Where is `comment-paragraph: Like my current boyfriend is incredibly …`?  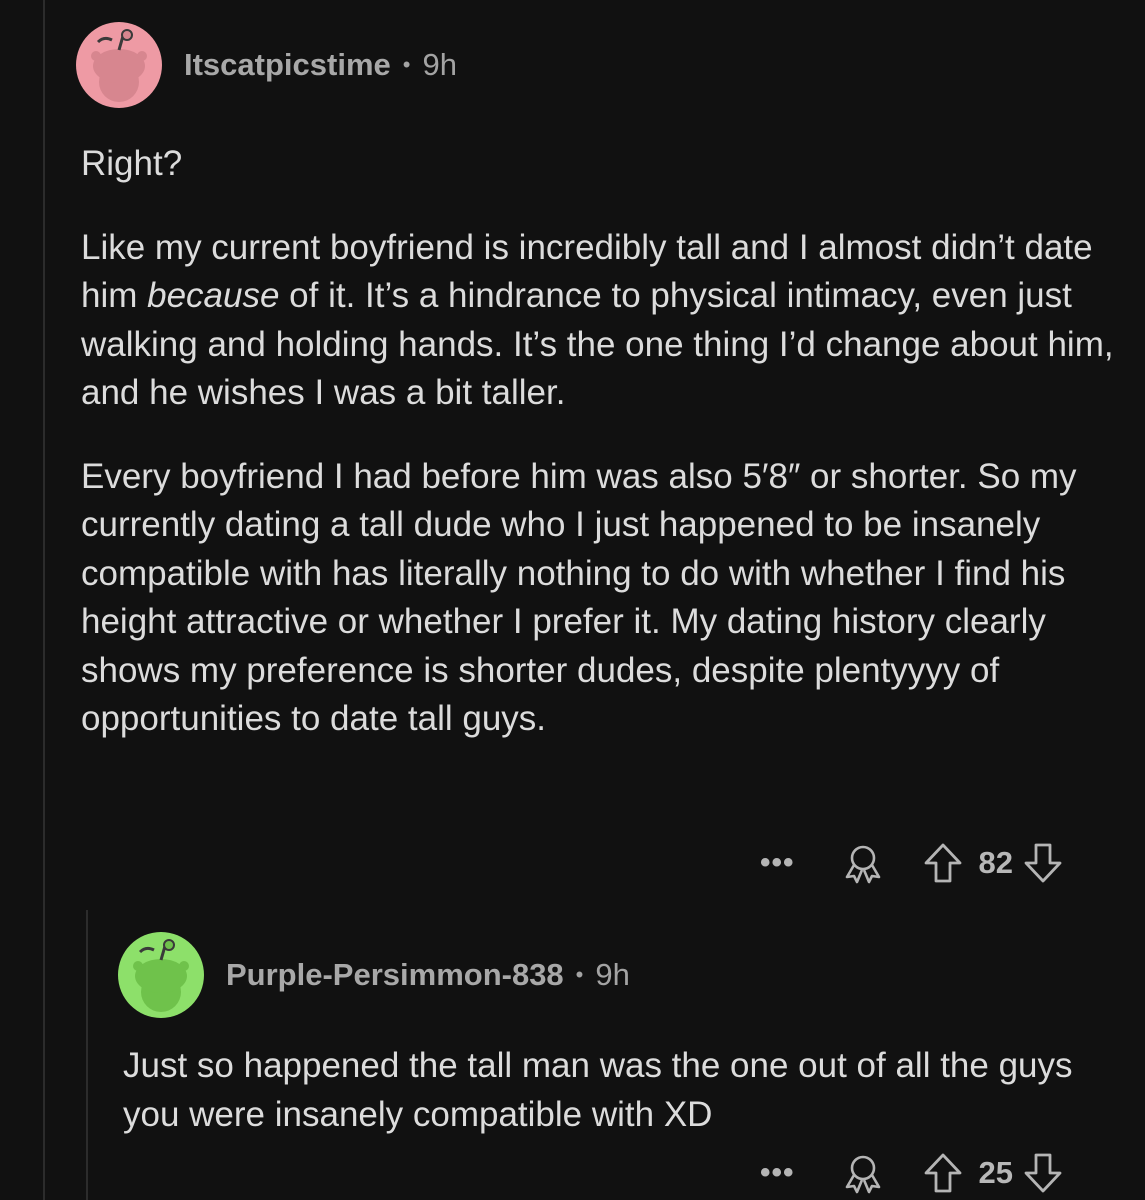 comment-paragraph: Like my current boyfriend is incredibly … is located at coordinates (601, 321).